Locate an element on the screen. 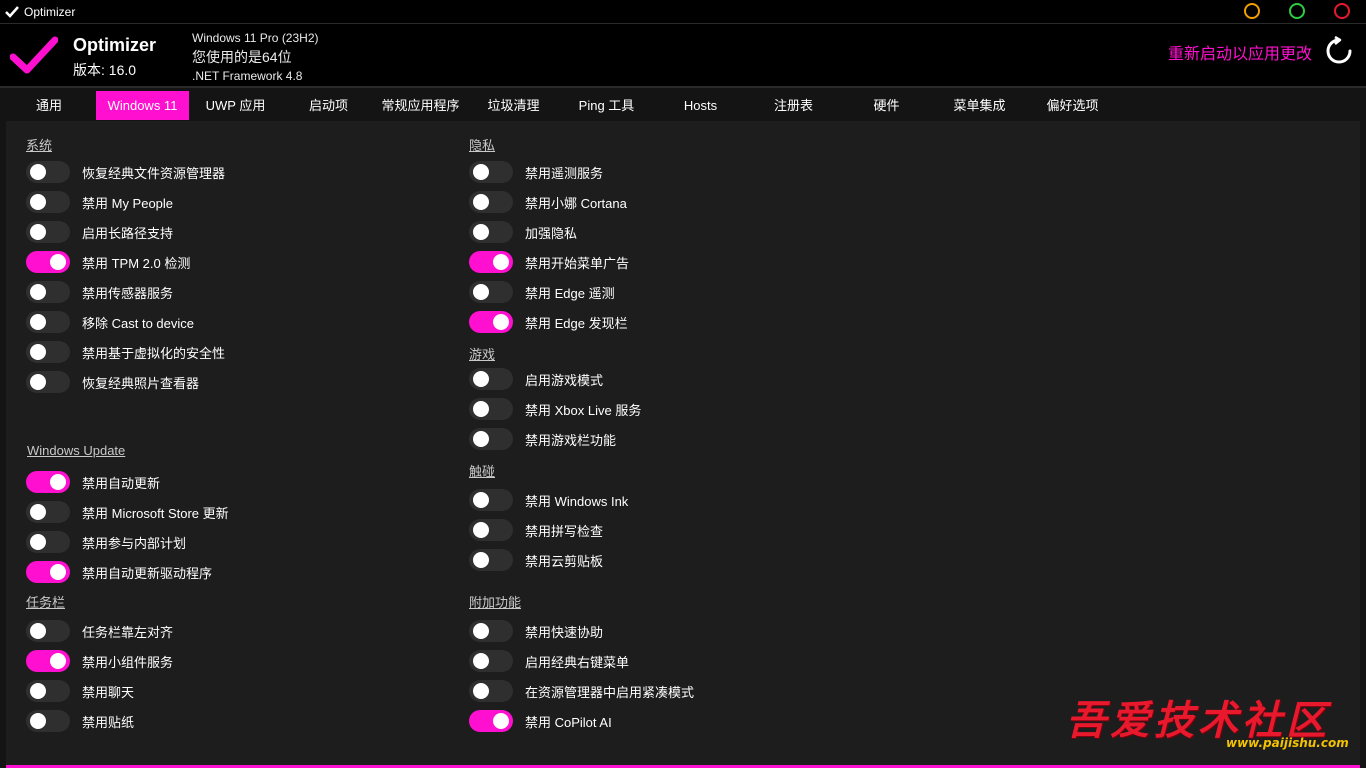 The width and height of the screenshot is (1366, 768). close-button is located at coordinates (1342, 11).